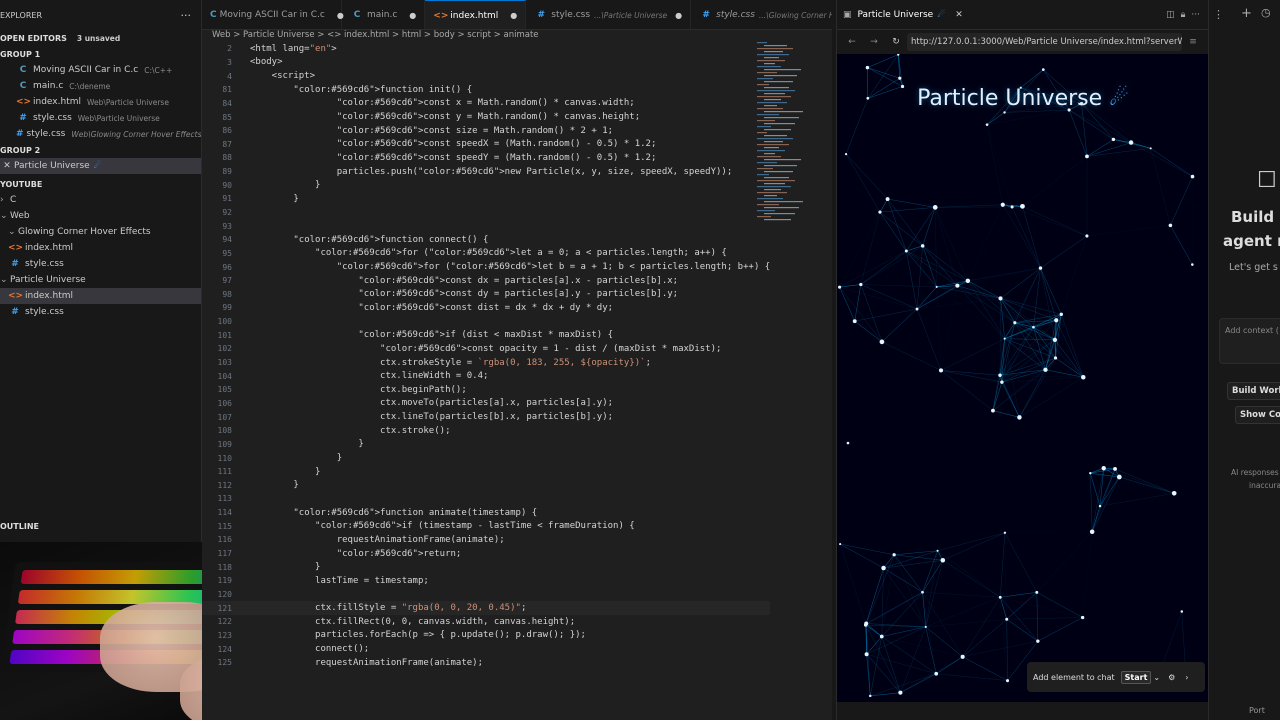 Image resolution: width=1280 pixels, height=720 pixels. What do you see at coordinates (1253, 391) in the screenshot?
I see `build-workspace-button: Build Work` at bounding box center [1253, 391].